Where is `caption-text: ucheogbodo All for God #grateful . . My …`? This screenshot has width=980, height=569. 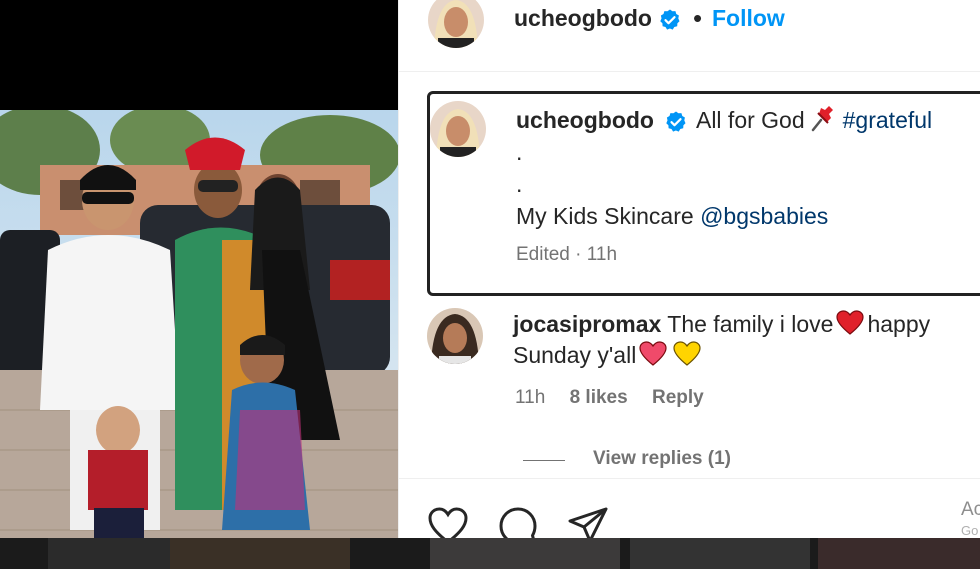 caption-text: ucheogbodo All for God #grateful . . My … is located at coordinates (748, 168).